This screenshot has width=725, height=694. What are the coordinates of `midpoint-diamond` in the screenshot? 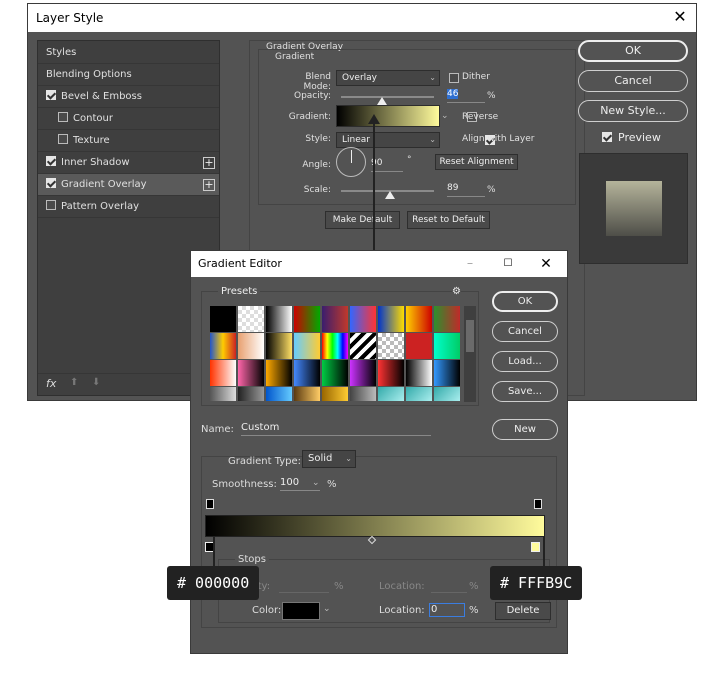 It's located at (372, 540).